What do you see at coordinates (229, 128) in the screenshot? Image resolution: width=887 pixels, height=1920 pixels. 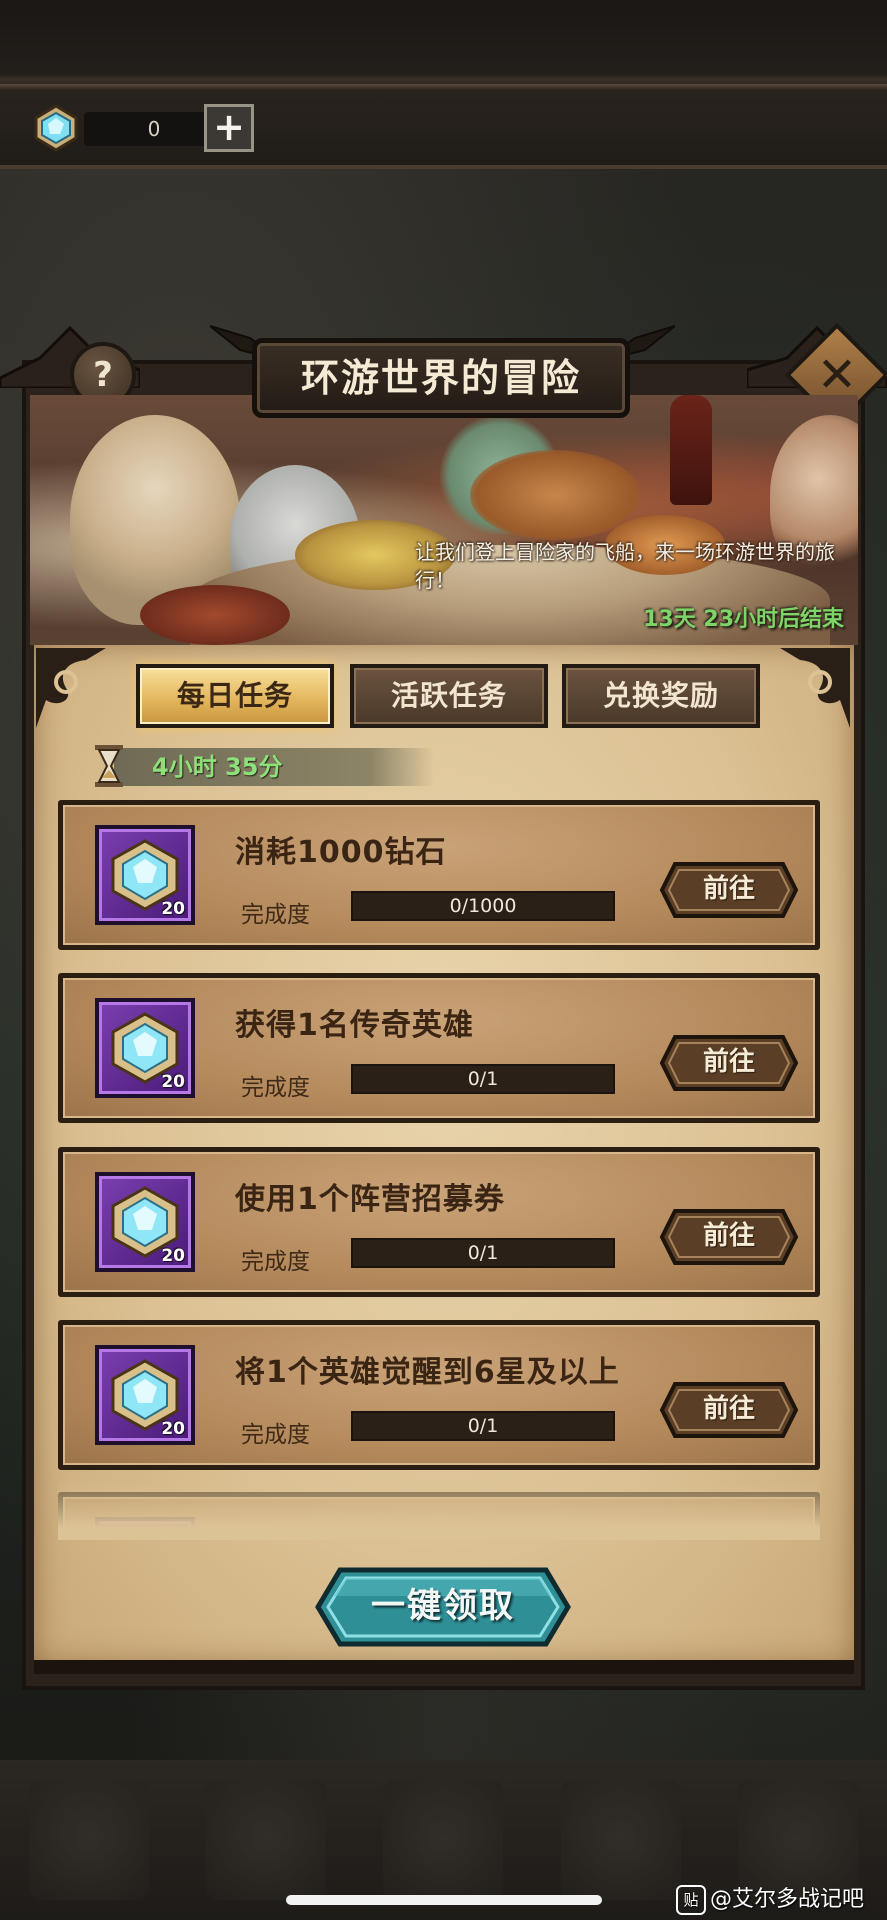 I see `add-diamond-button: +` at bounding box center [229, 128].